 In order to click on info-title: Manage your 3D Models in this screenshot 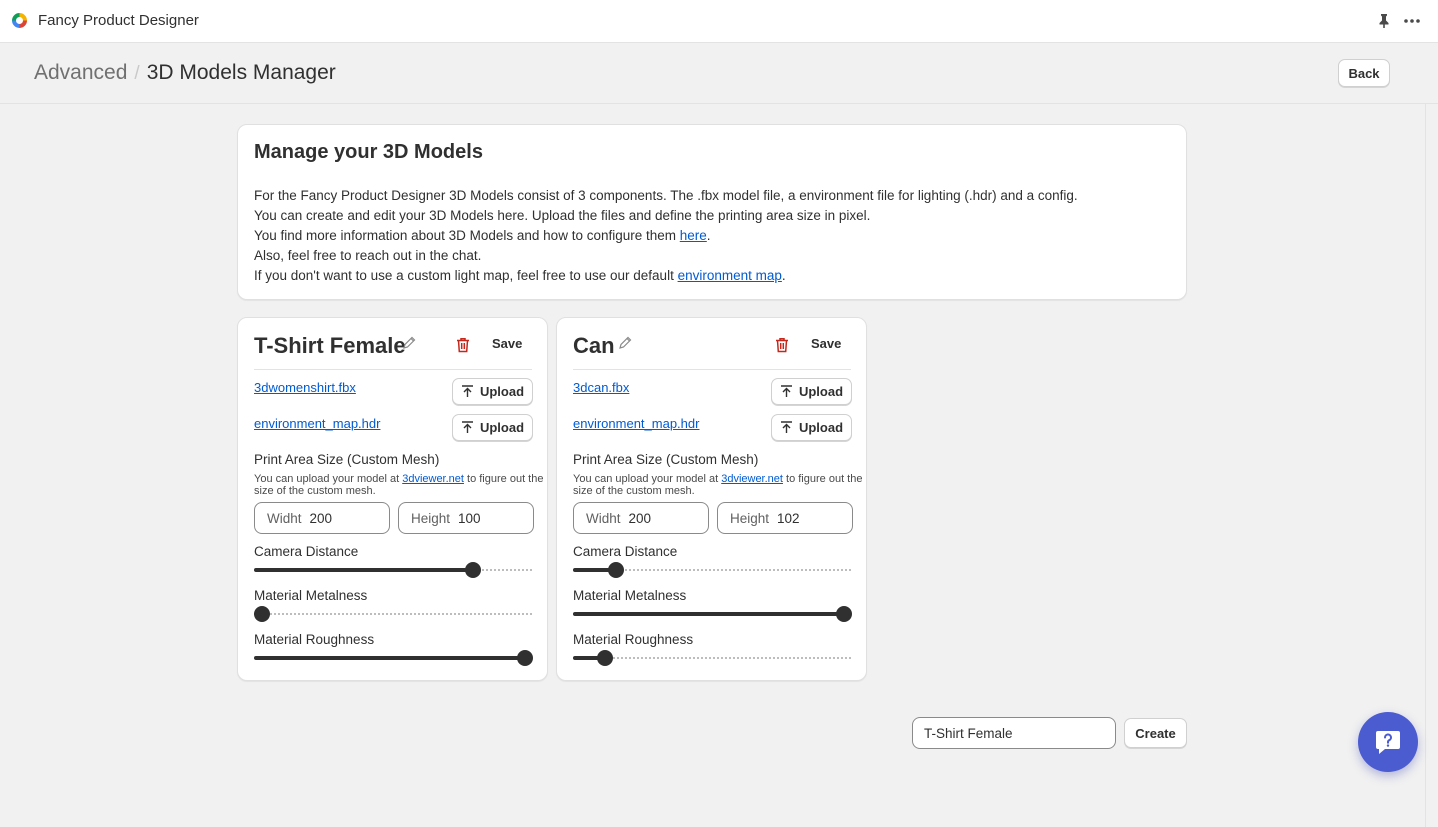, I will do `click(368, 152)`.